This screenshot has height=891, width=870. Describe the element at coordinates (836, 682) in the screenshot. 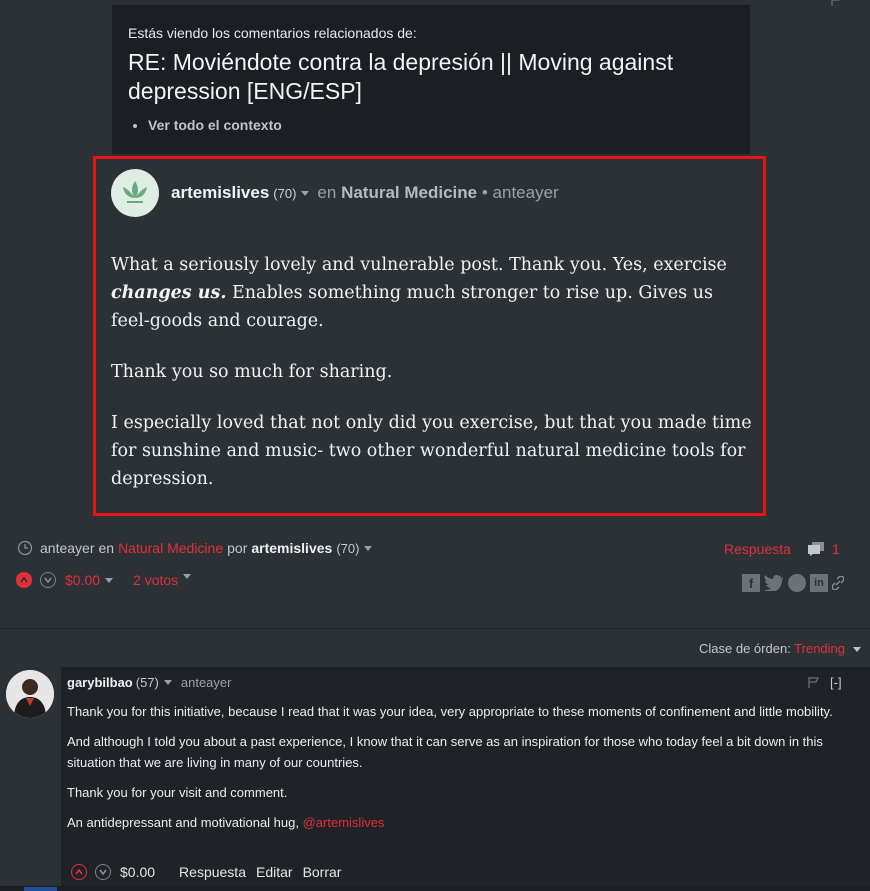

I see `collapse-button: [-]` at that location.